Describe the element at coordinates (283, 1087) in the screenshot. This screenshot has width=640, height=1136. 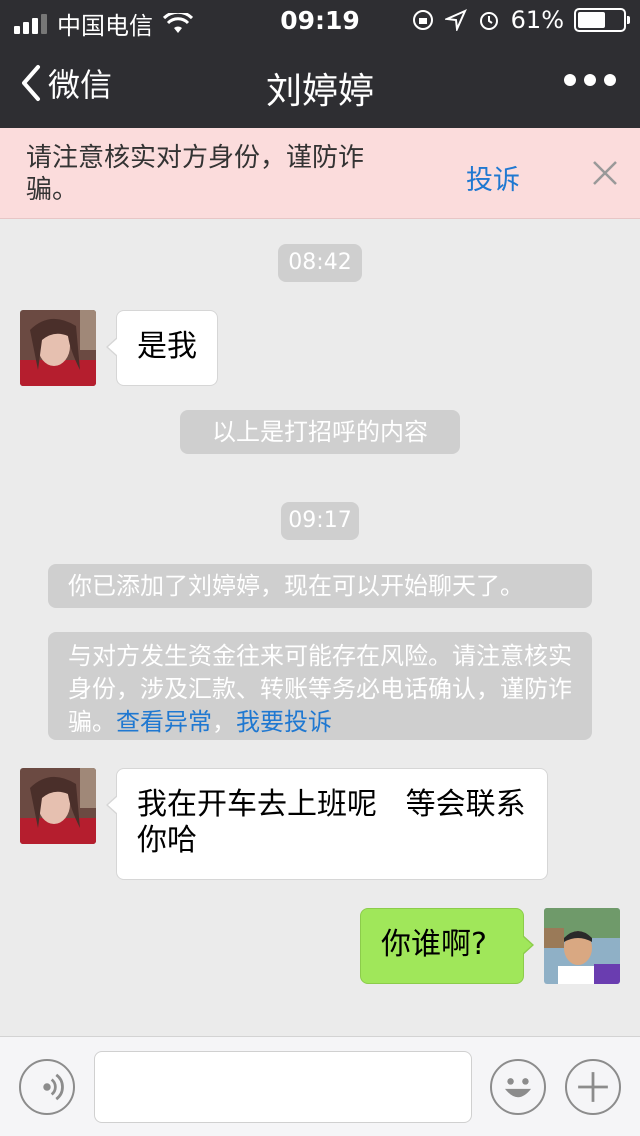
I see `message-input` at that location.